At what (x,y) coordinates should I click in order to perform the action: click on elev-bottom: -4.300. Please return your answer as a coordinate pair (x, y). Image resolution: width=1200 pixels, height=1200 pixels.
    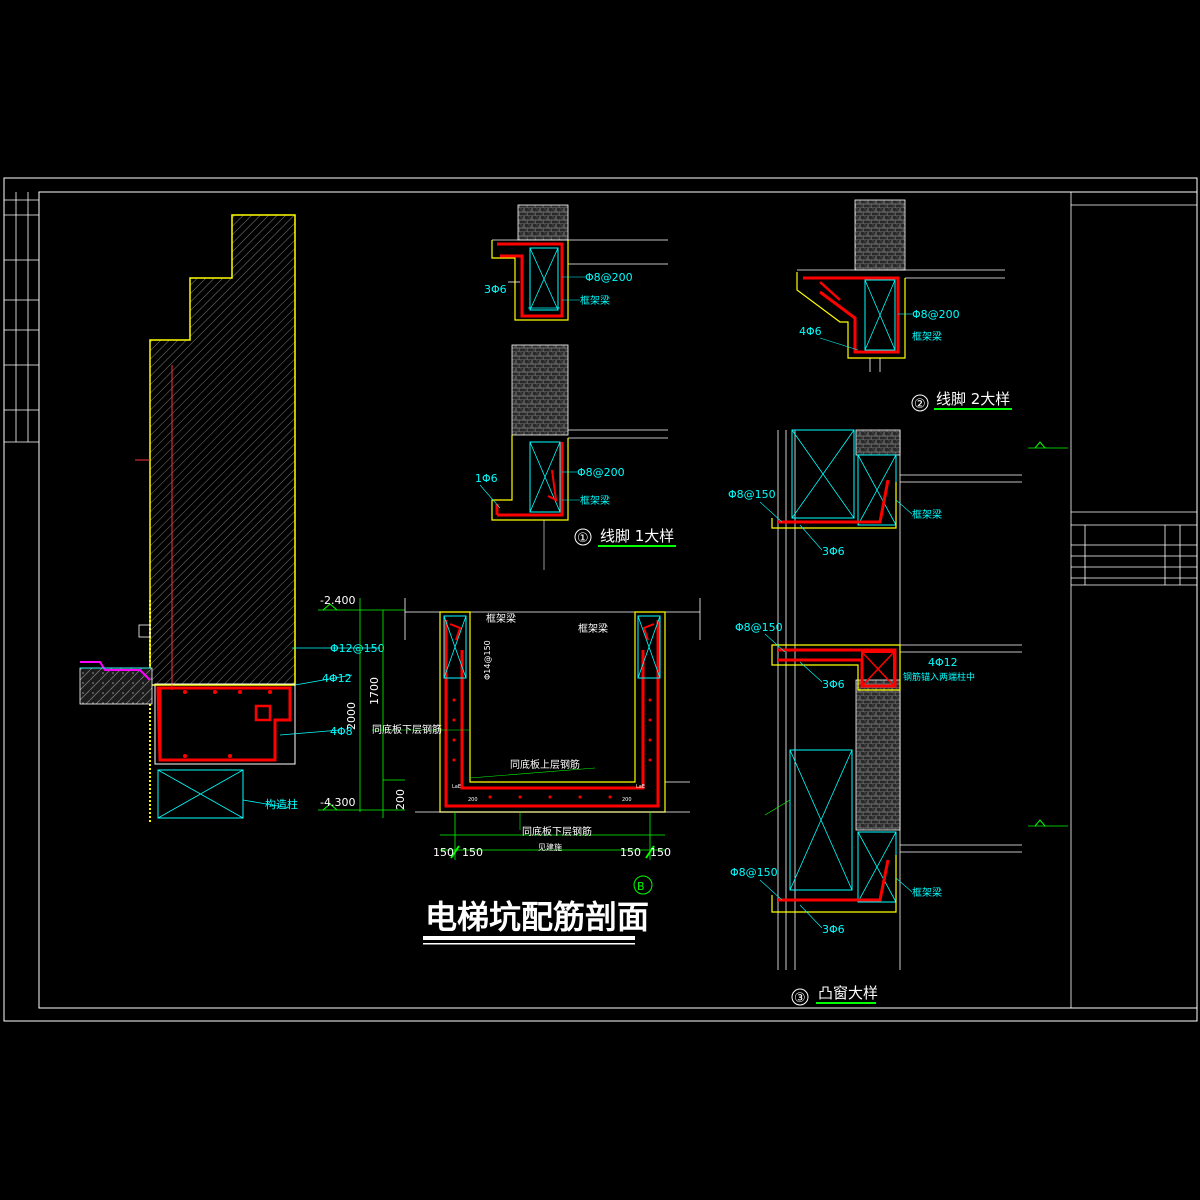
    Looking at the image, I should click on (337, 802).